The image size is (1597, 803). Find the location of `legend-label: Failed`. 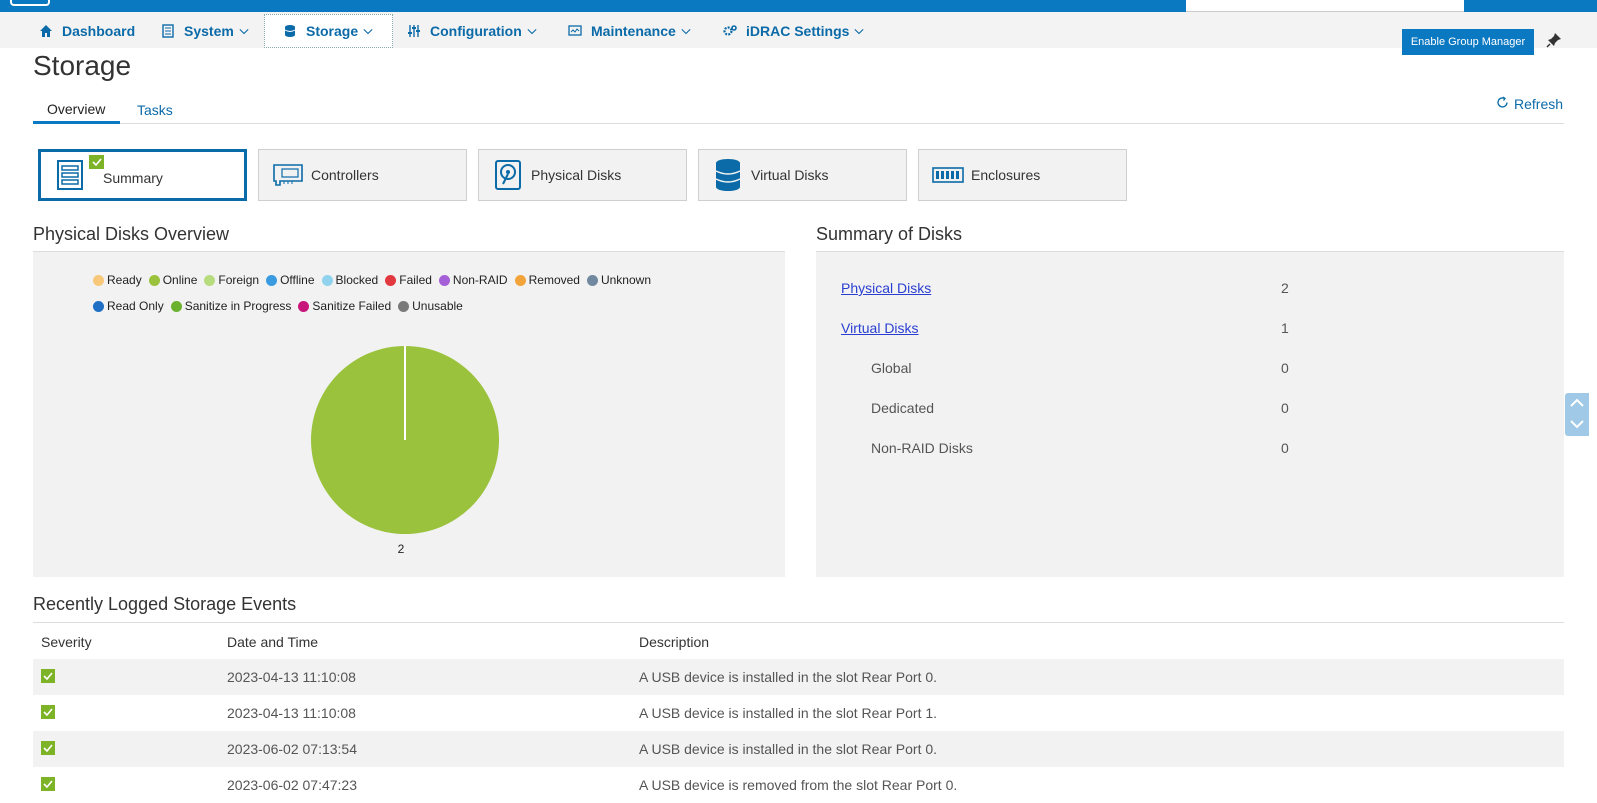

legend-label: Failed is located at coordinates (415, 280).